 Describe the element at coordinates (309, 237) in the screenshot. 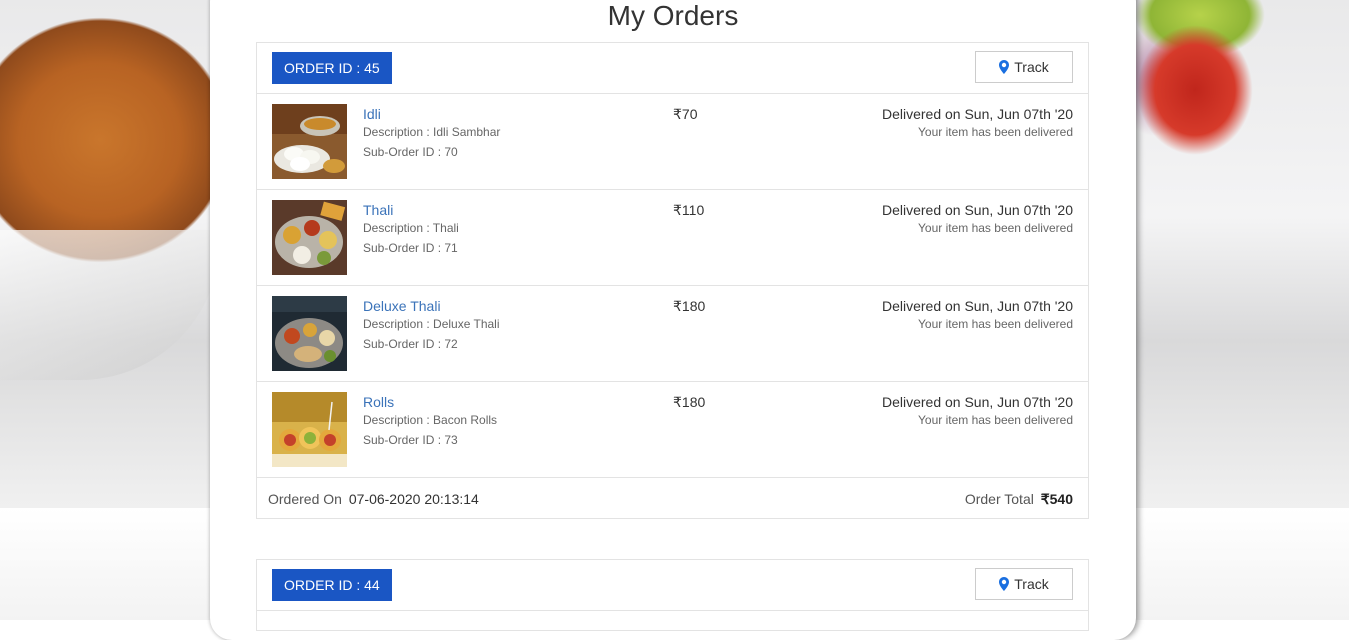

I see `thali-photo-icon` at that location.